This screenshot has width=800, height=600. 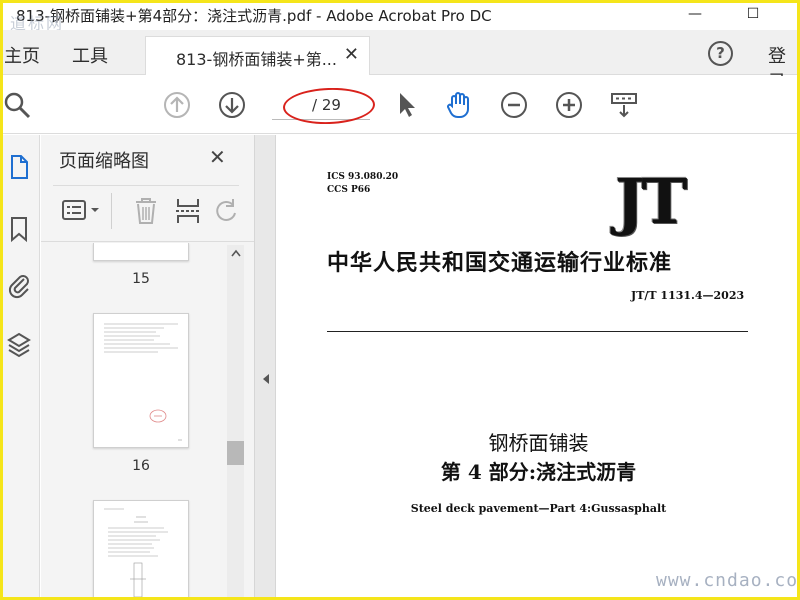 I want to click on page-thumbnails-icon, so click(x=19, y=167).